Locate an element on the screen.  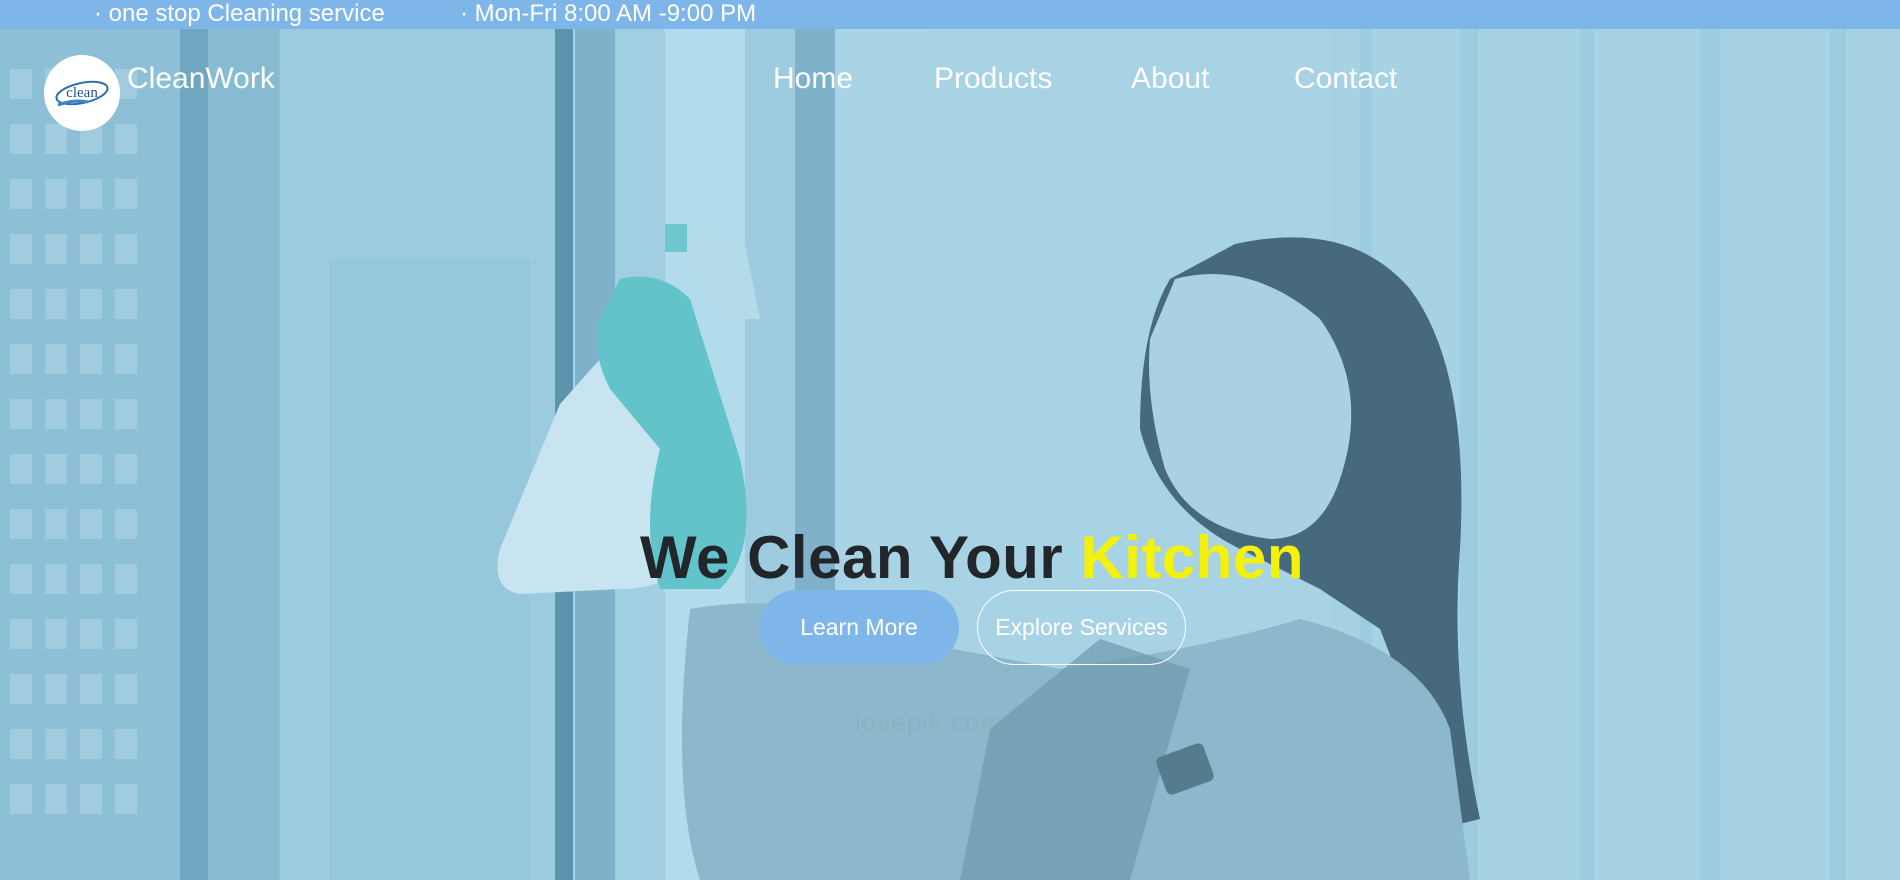
nav-home: Home is located at coordinates (813, 79).